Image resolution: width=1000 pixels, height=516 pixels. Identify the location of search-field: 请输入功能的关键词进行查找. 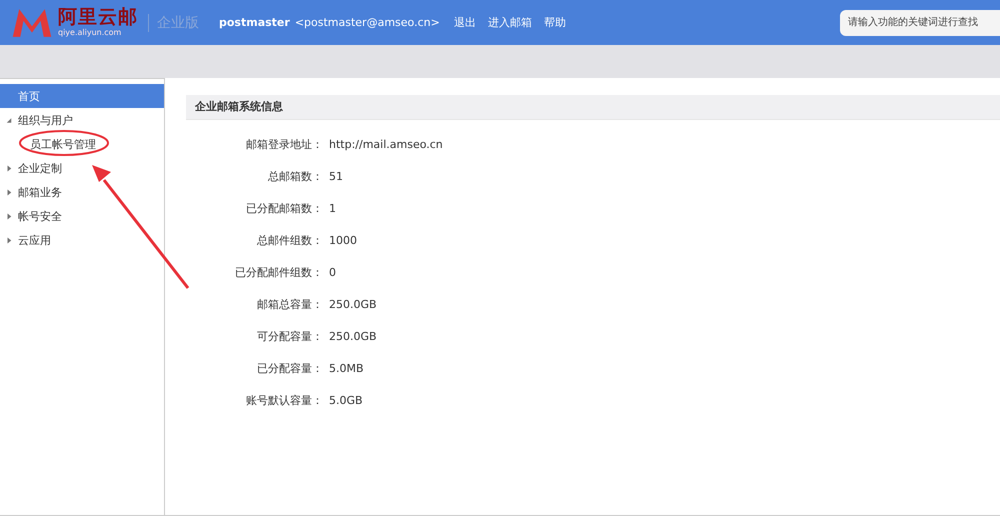
(920, 23).